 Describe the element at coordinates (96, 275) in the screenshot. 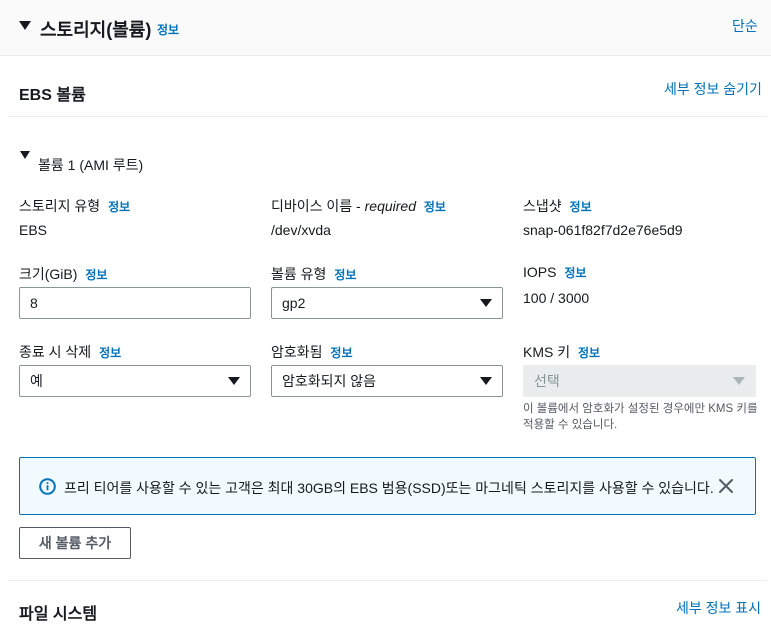

I see `size-info-link: 정보` at that location.